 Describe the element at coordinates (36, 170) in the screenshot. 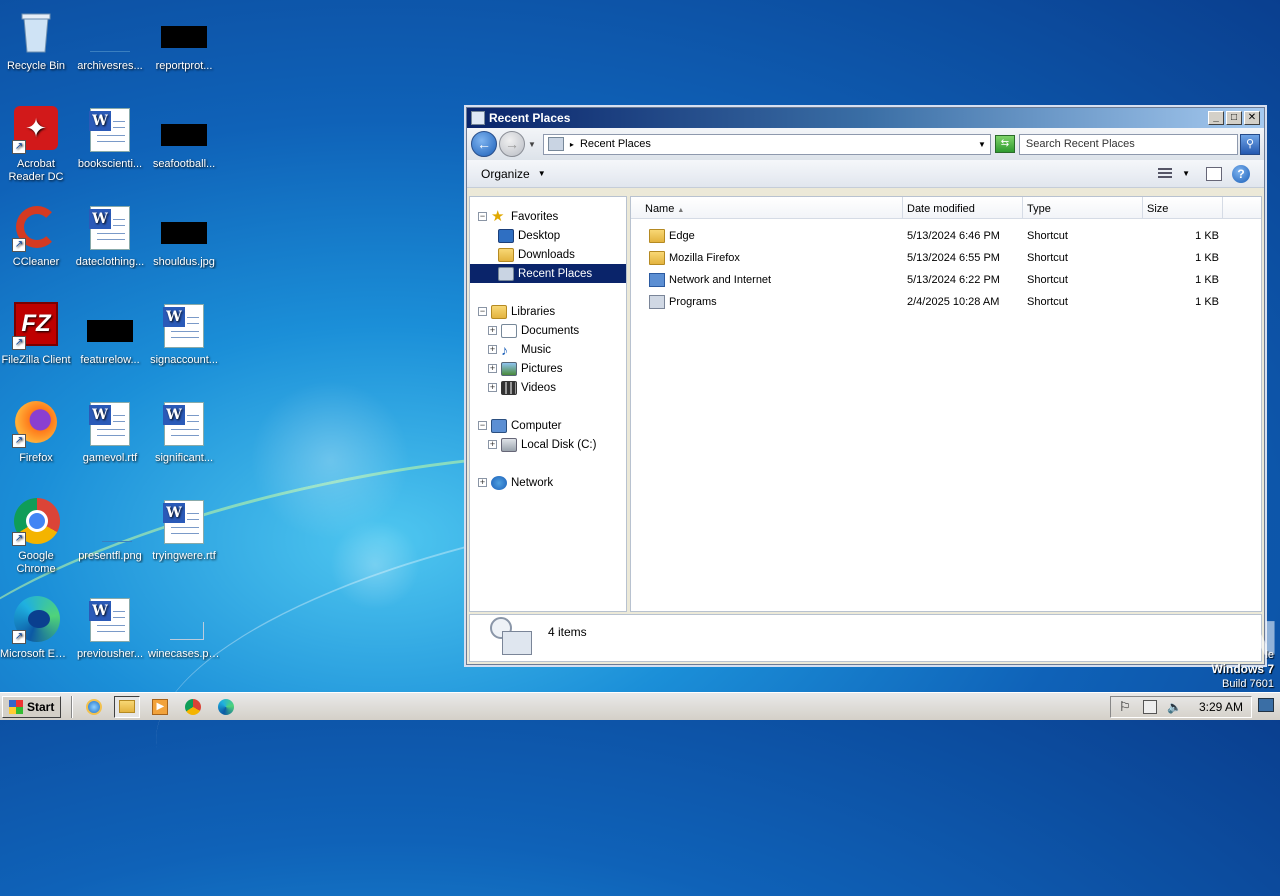

I see `desktop-icon-label: Acrobat Reader DC` at that location.